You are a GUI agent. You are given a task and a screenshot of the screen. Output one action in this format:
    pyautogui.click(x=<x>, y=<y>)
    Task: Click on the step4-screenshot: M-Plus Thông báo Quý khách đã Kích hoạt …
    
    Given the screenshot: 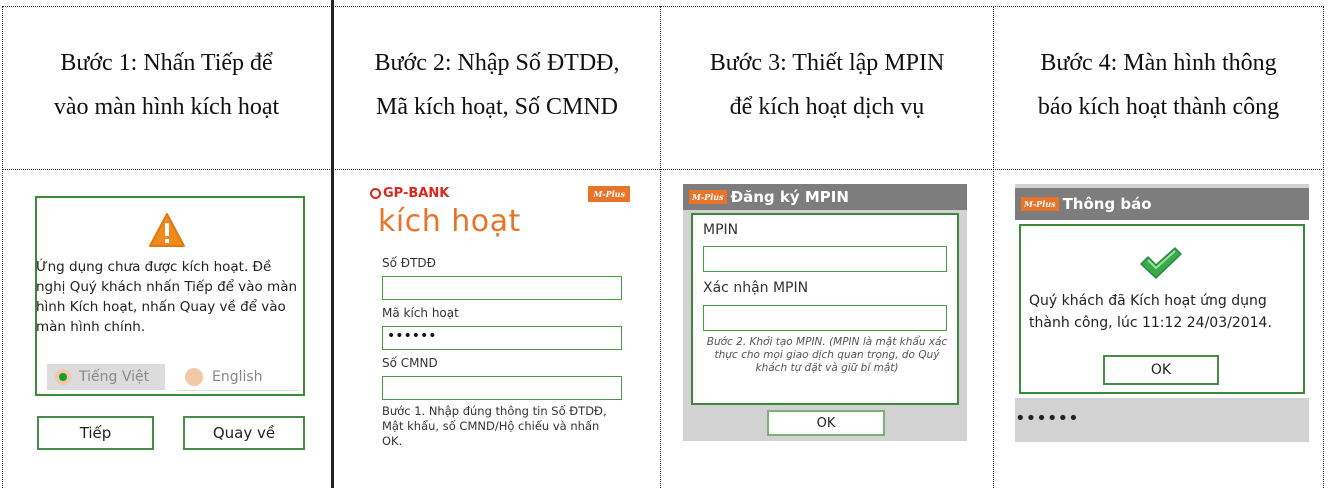 What is the action you would take?
    pyautogui.click(x=1162, y=313)
    